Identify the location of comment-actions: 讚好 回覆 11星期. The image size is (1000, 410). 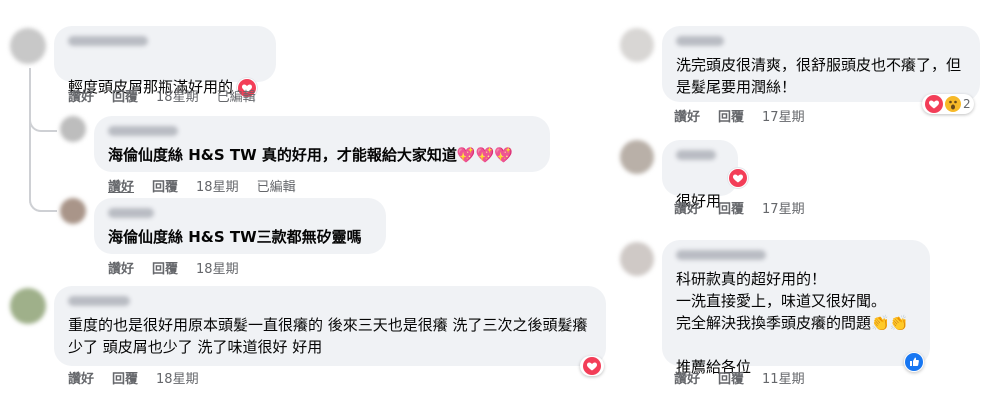
(739, 377).